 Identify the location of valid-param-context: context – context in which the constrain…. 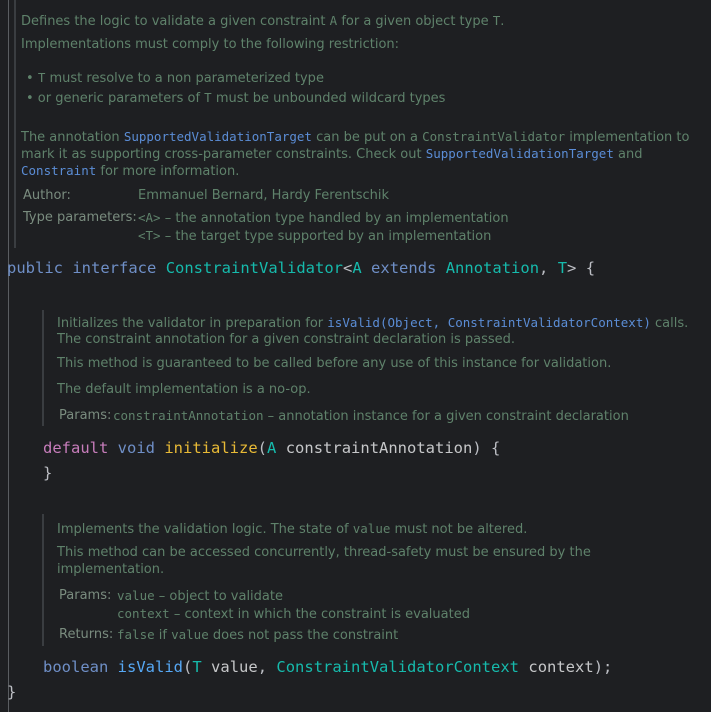
(293, 614).